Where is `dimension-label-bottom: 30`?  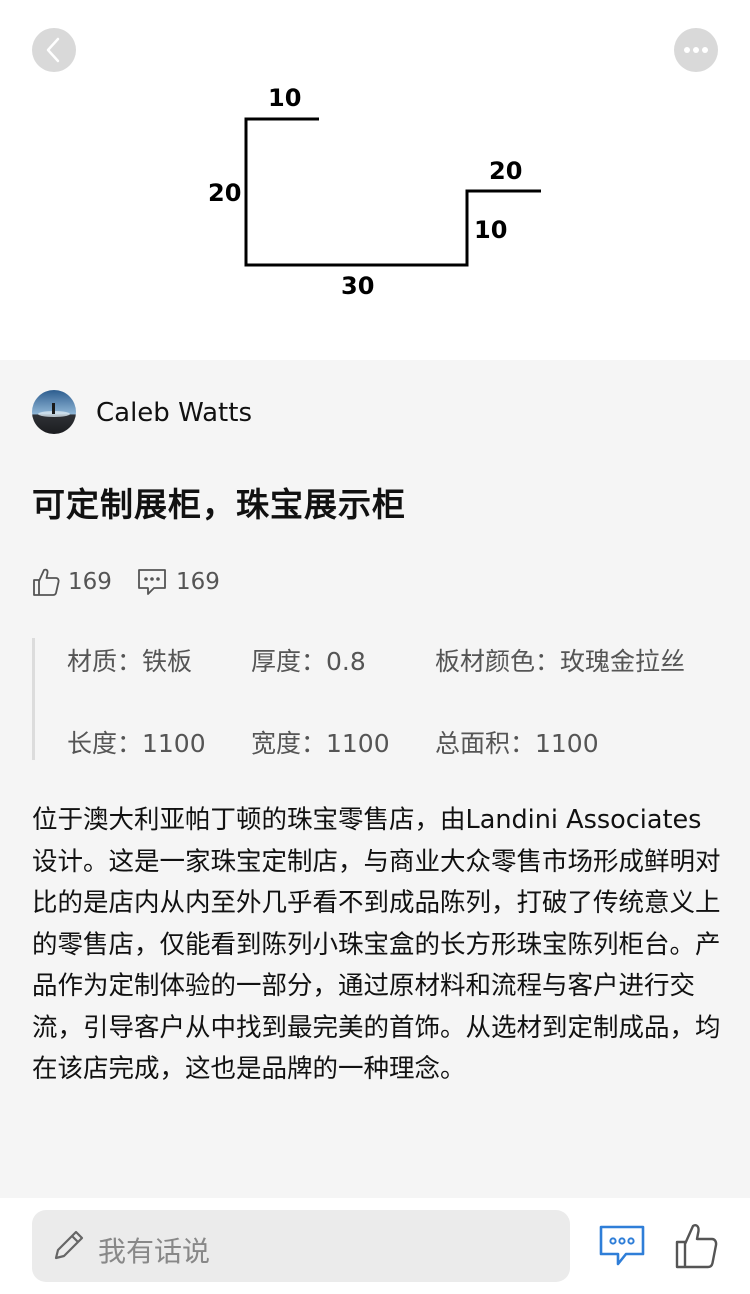
dimension-label-bottom: 30 is located at coordinates (358, 286).